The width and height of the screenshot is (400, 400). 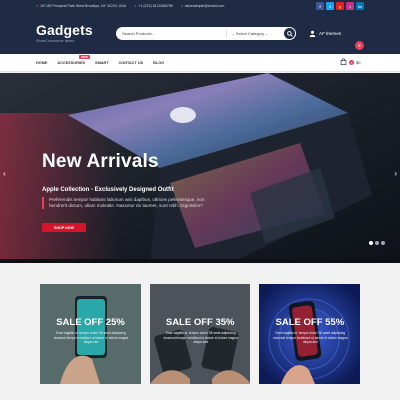 I want to click on chevron-left-icon: ‹, so click(x=4, y=173).